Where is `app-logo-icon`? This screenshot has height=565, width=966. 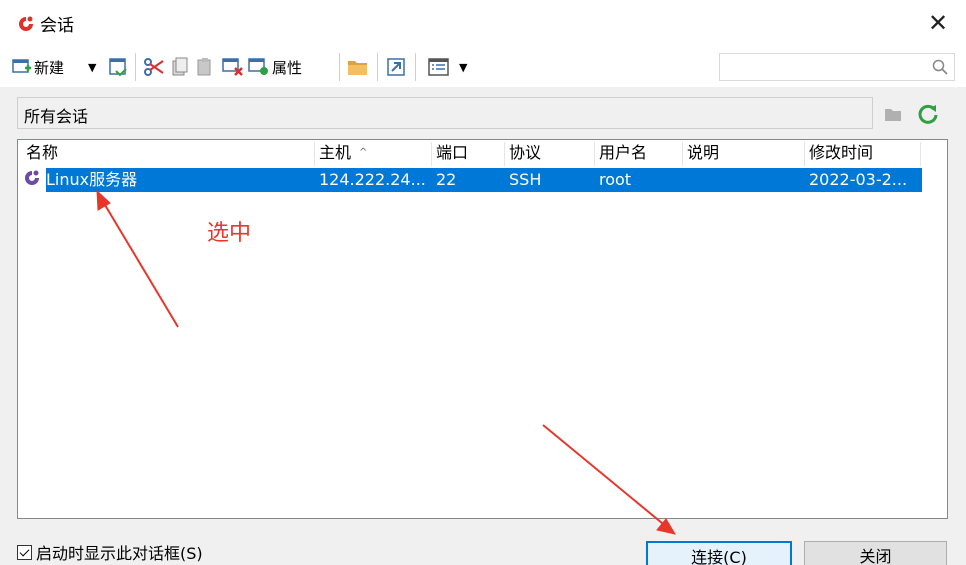
app-logo-icon is located at coordinates (26, 24).